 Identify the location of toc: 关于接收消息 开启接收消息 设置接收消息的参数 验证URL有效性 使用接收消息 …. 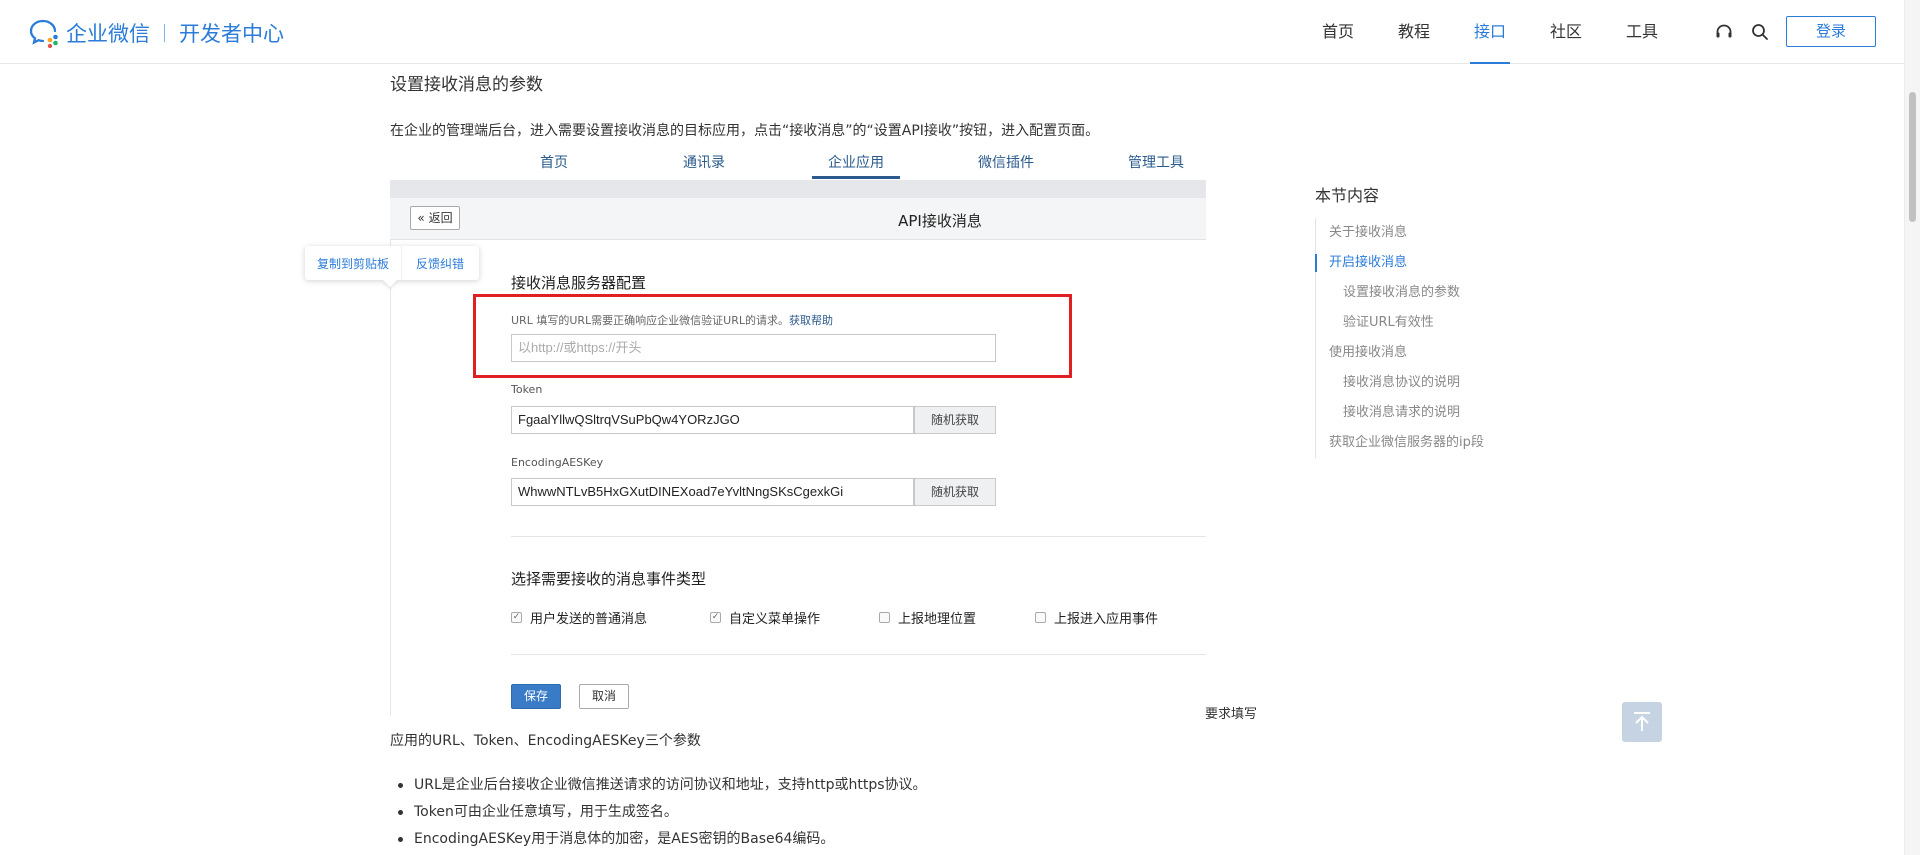
(1415, 338).